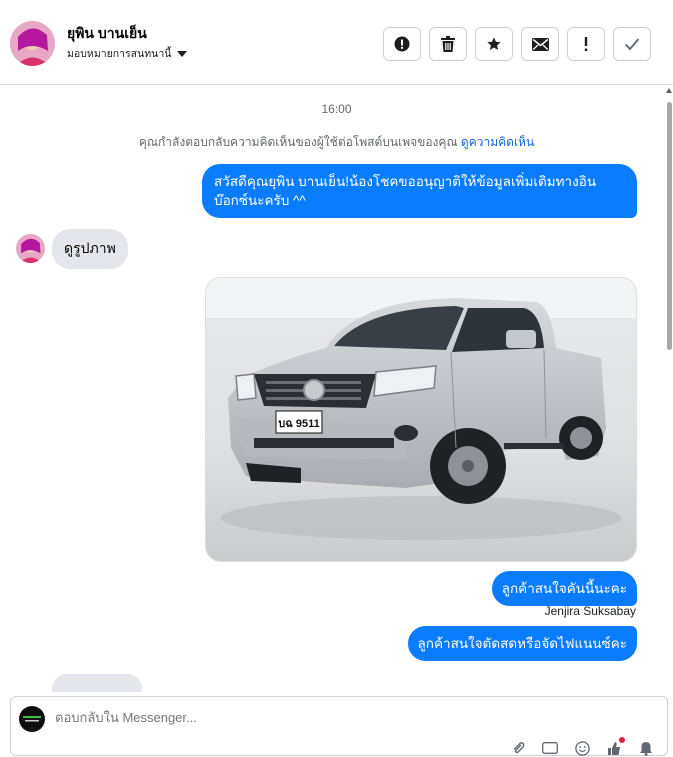  What do you see at coordinates (298, 424) in the screenshot?
I see `license-plate-text: บฉ 9511` at bounding box center [298, 424].